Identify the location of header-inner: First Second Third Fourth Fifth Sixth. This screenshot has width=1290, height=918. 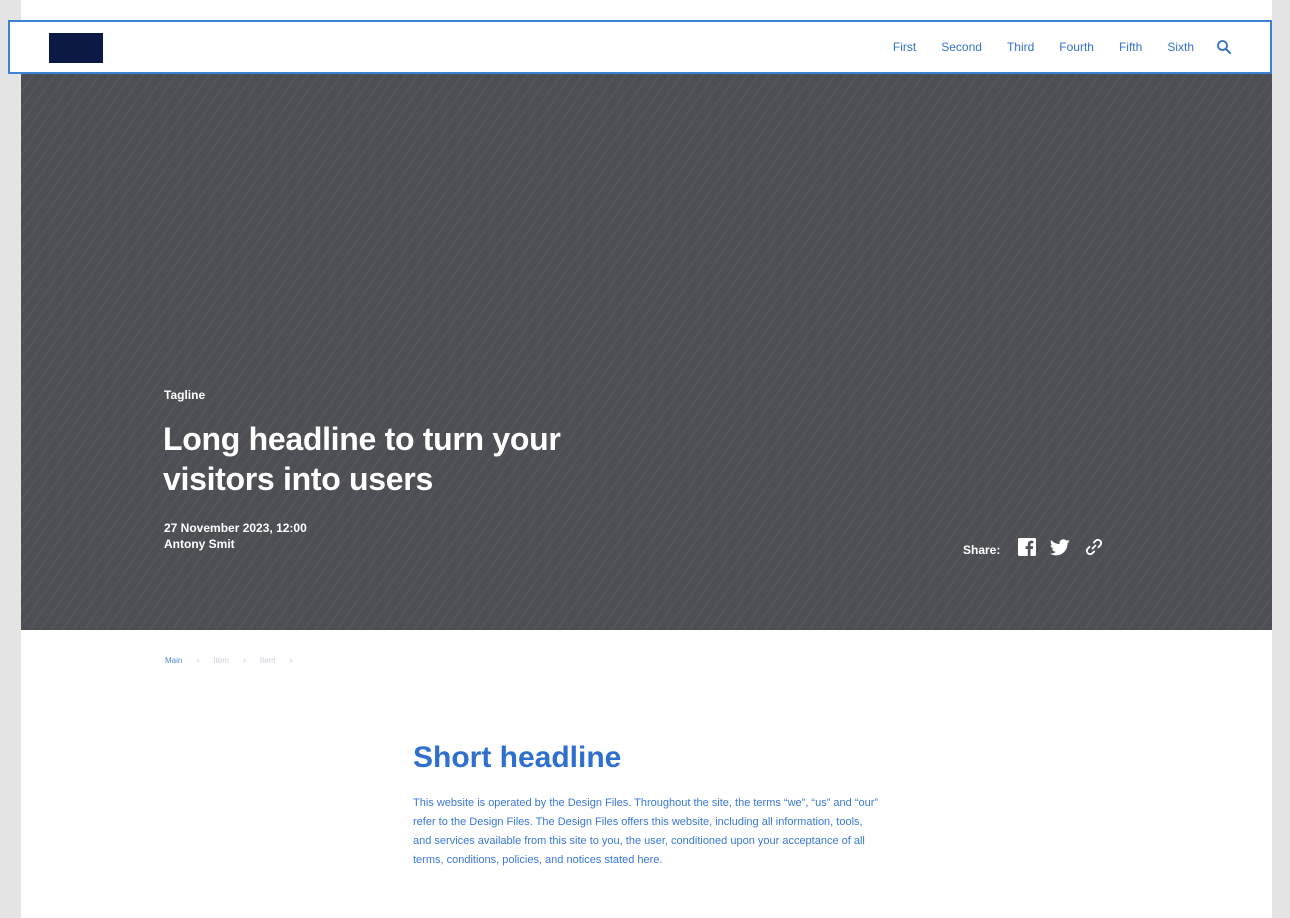
(648, 47).